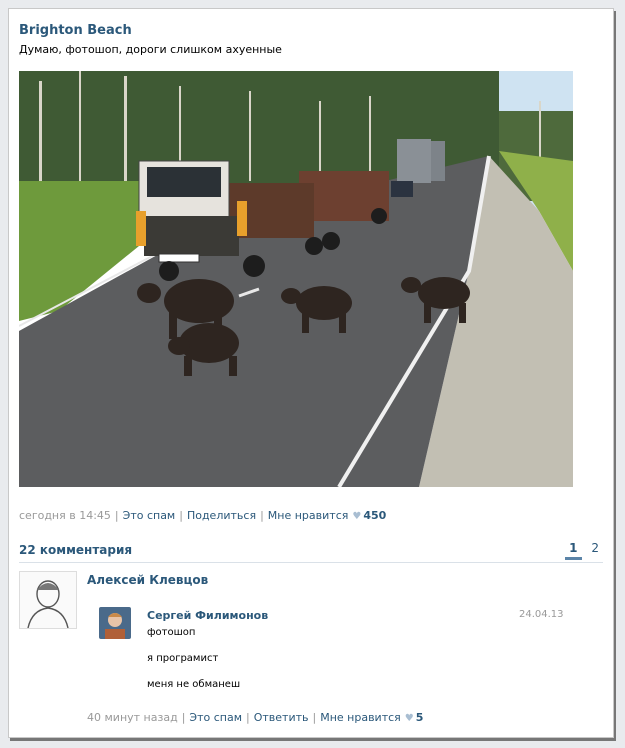  What do you see at coordinates (194, 684) in the screenshot?
I see `reply-line: меня не обманеш` at bounding box center [194, 684].